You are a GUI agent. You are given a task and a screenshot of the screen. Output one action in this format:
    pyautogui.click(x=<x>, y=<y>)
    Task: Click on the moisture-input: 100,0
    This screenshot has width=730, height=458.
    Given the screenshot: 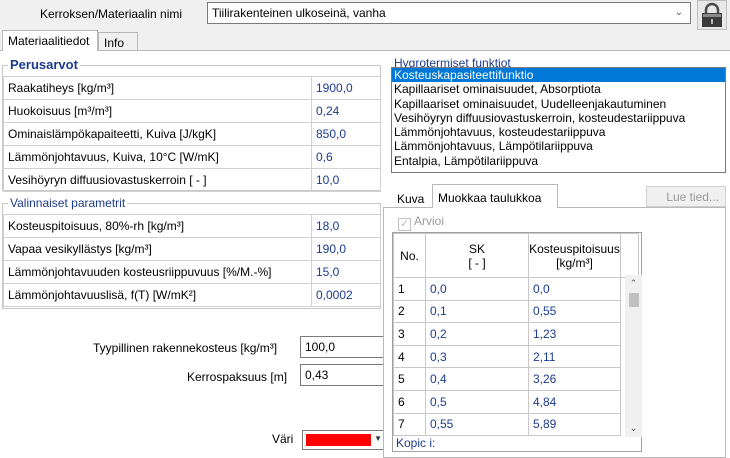 What is the action you would take?
    pyautogui.click(x=342, y=347)
    